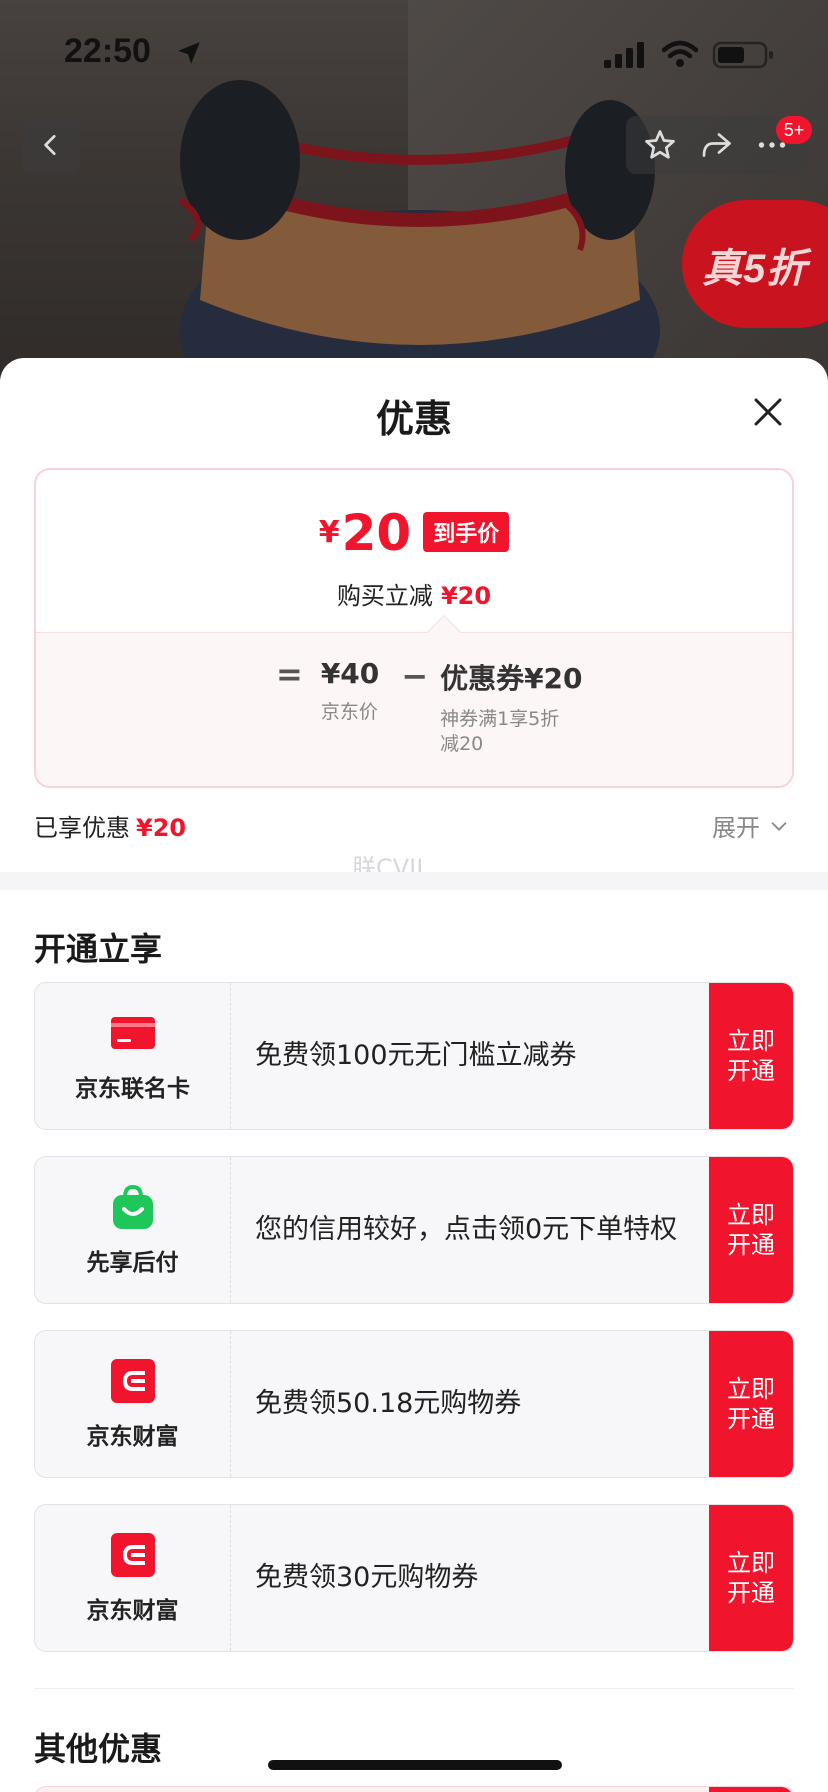 This screenshot has width=828, height=1792. What do you see at coordinates (414, 1789) in the screenshot?
I see `other-offer-card` at bounding box center [414, 1789].